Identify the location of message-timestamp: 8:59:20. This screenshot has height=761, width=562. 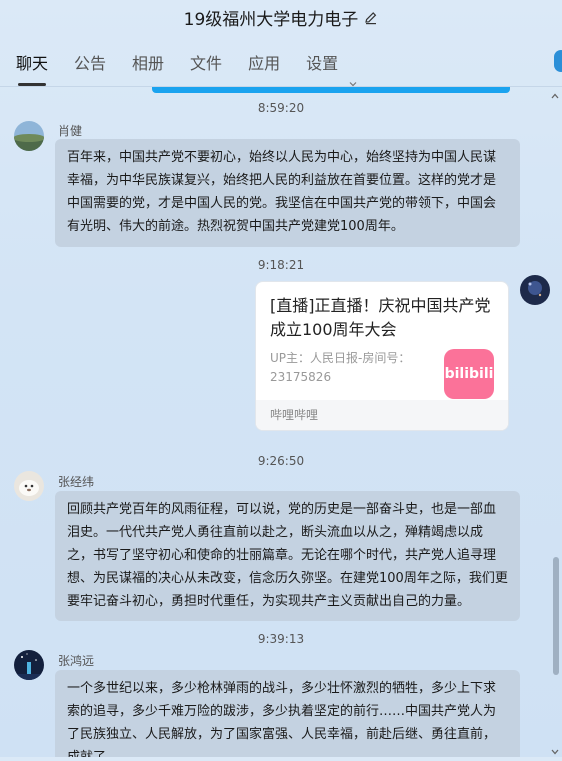
(281, 108).